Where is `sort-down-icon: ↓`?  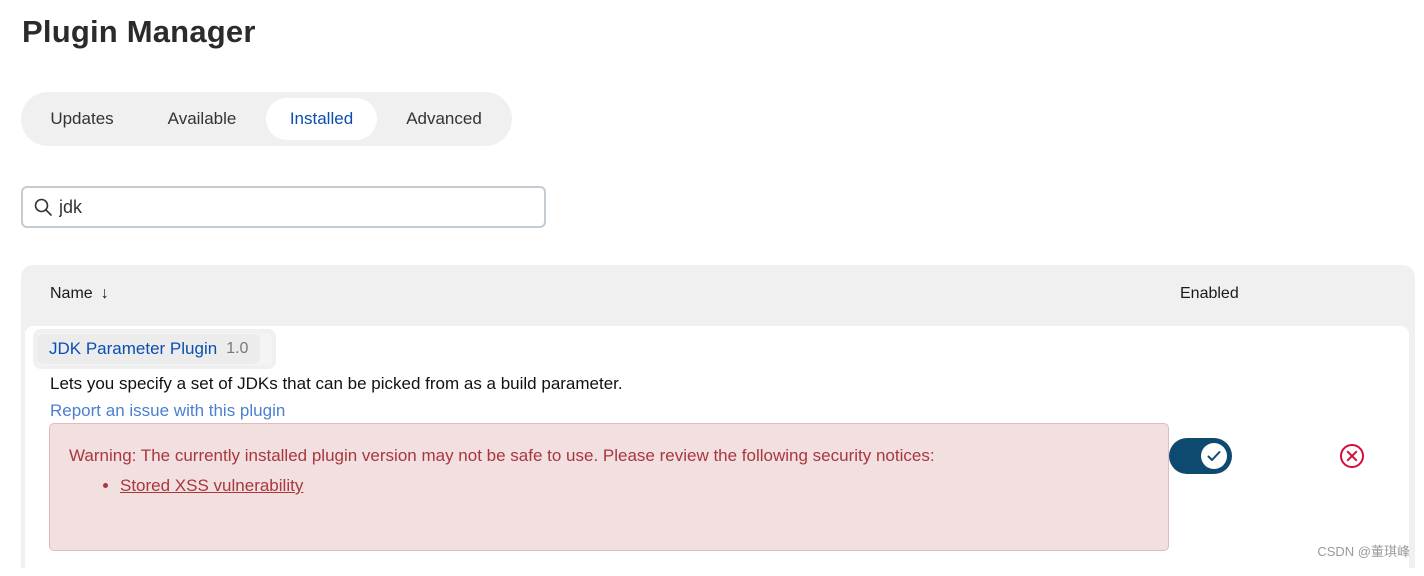 sort-down-icon: ↓ is located at coordinates (104, 293).